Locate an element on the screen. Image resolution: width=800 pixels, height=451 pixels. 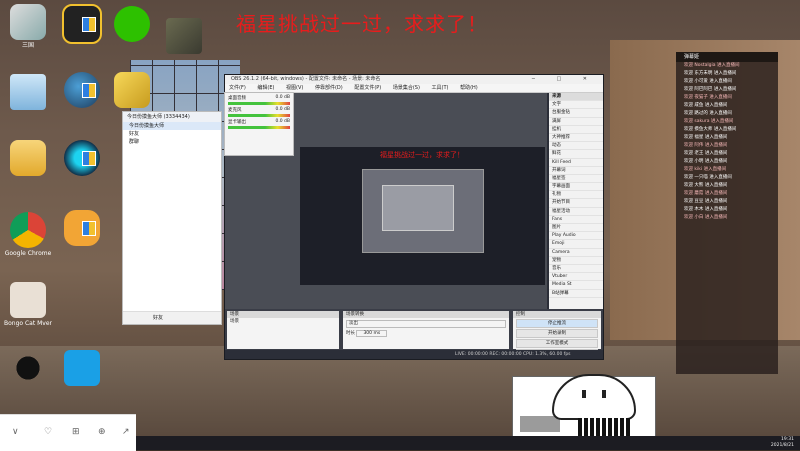
chat-entry: 群聊 is located at coordinates (172, 142).